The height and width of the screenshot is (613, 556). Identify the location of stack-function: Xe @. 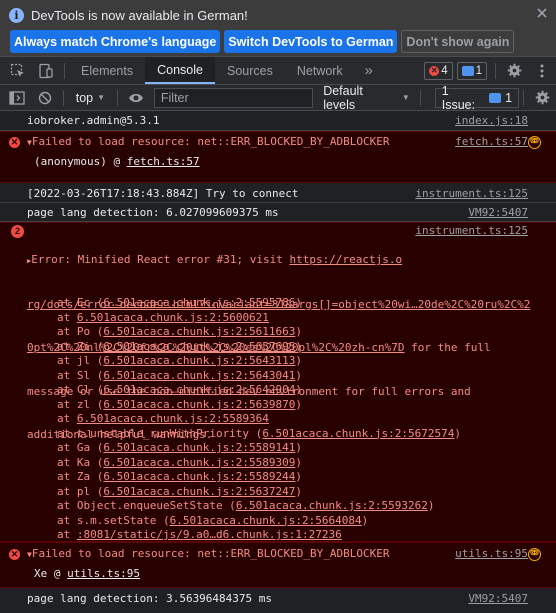
(51, 573).